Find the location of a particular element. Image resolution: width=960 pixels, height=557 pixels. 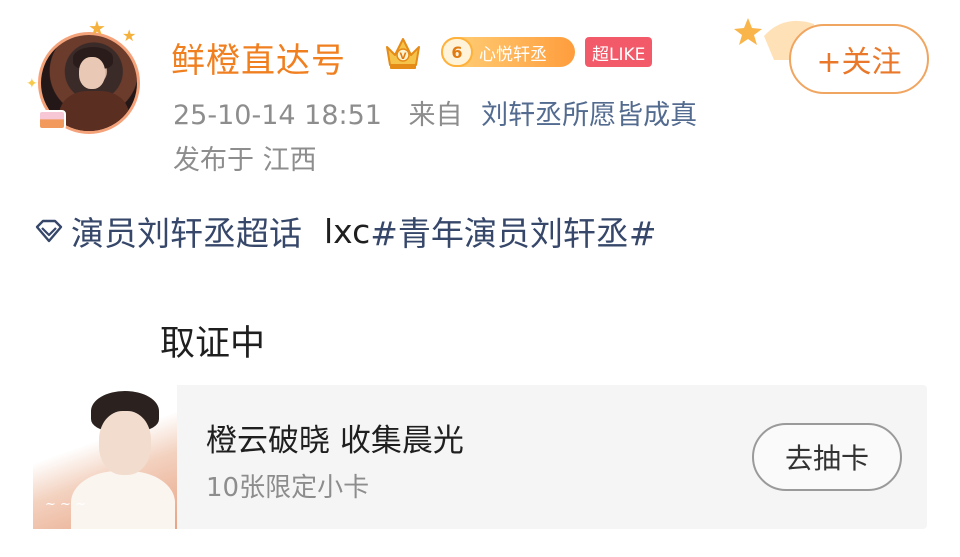

fan-group-name: 心悦轩丞 is located at coordinates (513, 54).